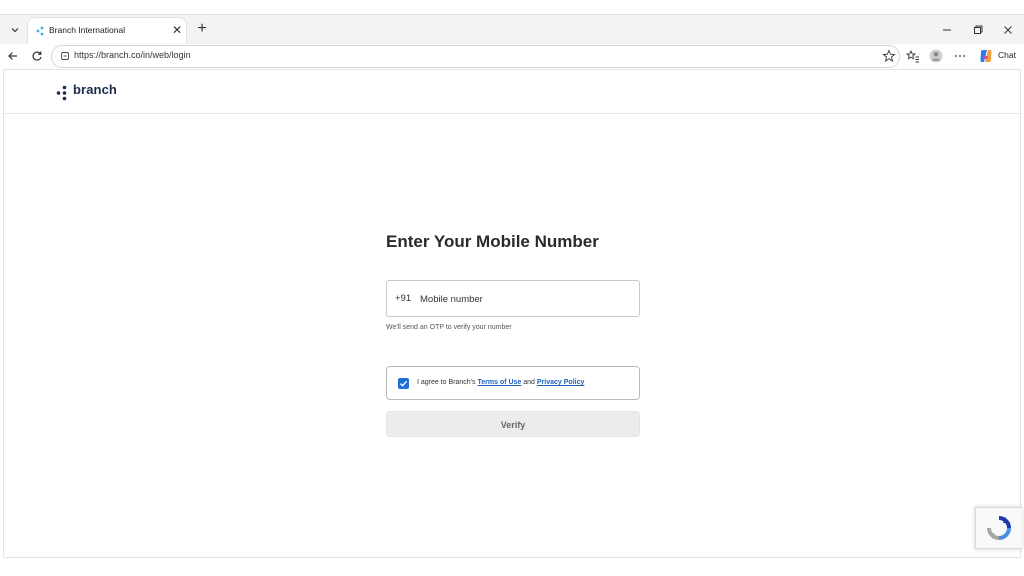  I want to click on restore-button, so click(978, 30).